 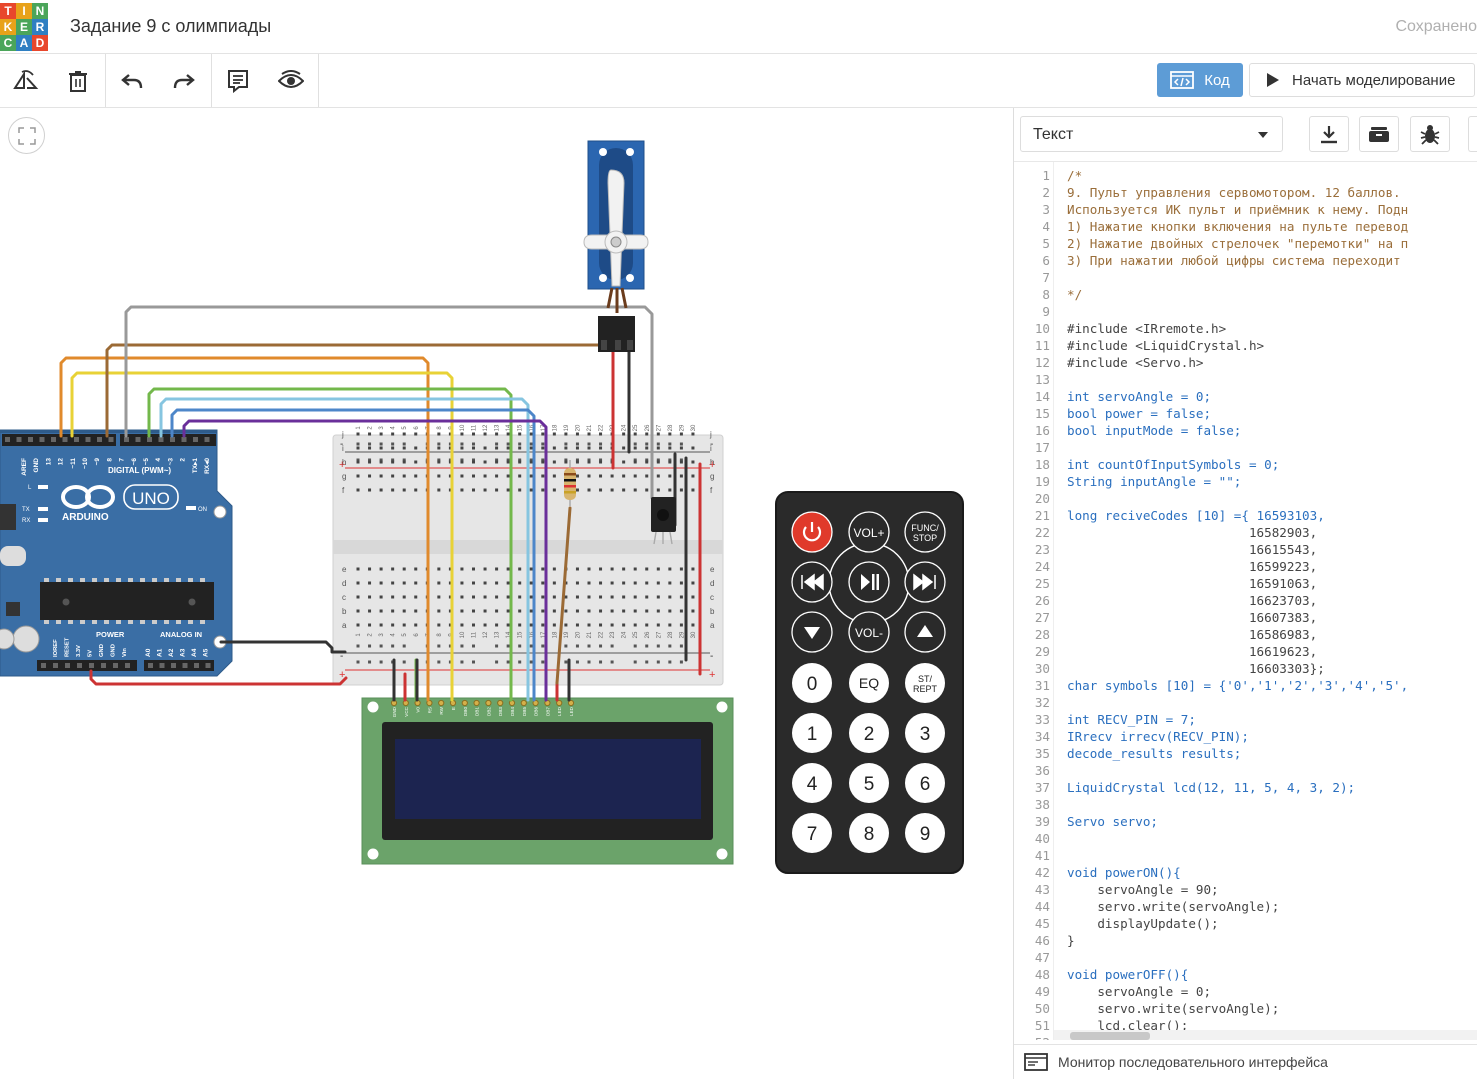 What do you see at coordinates (170, 26) in the screenshot?
I see `design-title: Задание 9 с олимпиады` at bounding box center [170, 26].